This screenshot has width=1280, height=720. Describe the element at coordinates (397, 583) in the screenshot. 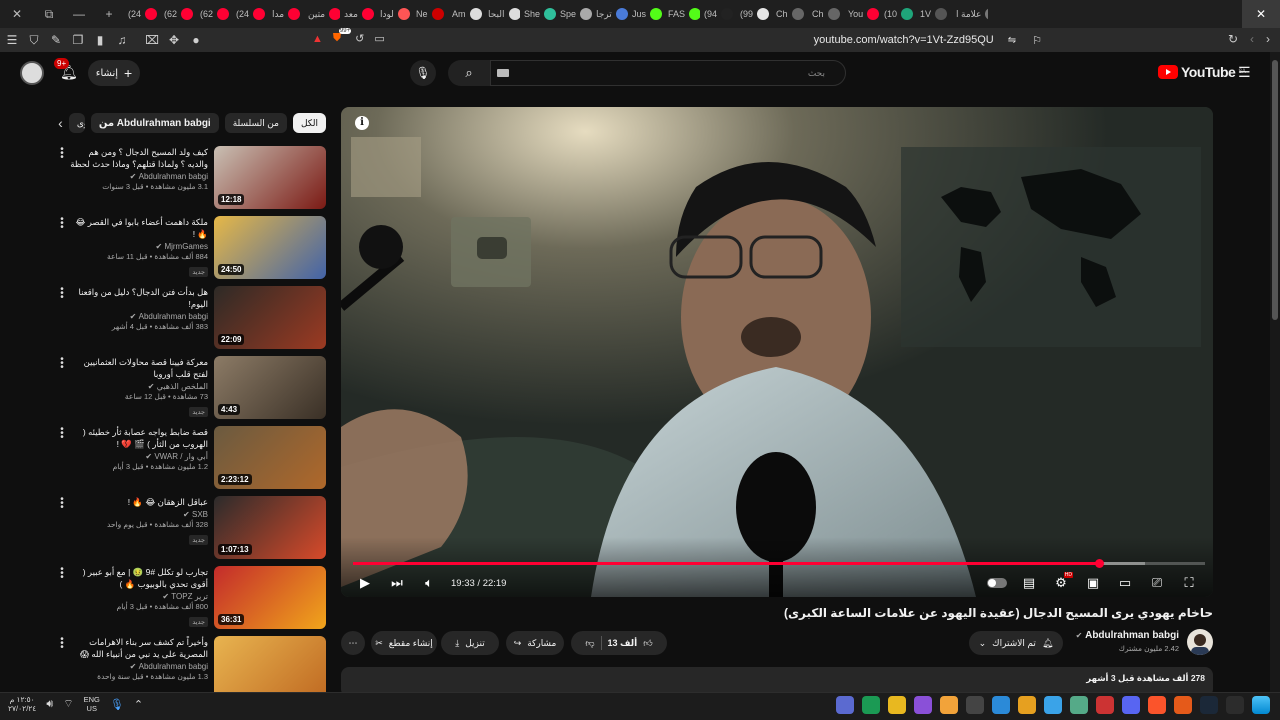

I see `next-button: ⏭︎` at that location.